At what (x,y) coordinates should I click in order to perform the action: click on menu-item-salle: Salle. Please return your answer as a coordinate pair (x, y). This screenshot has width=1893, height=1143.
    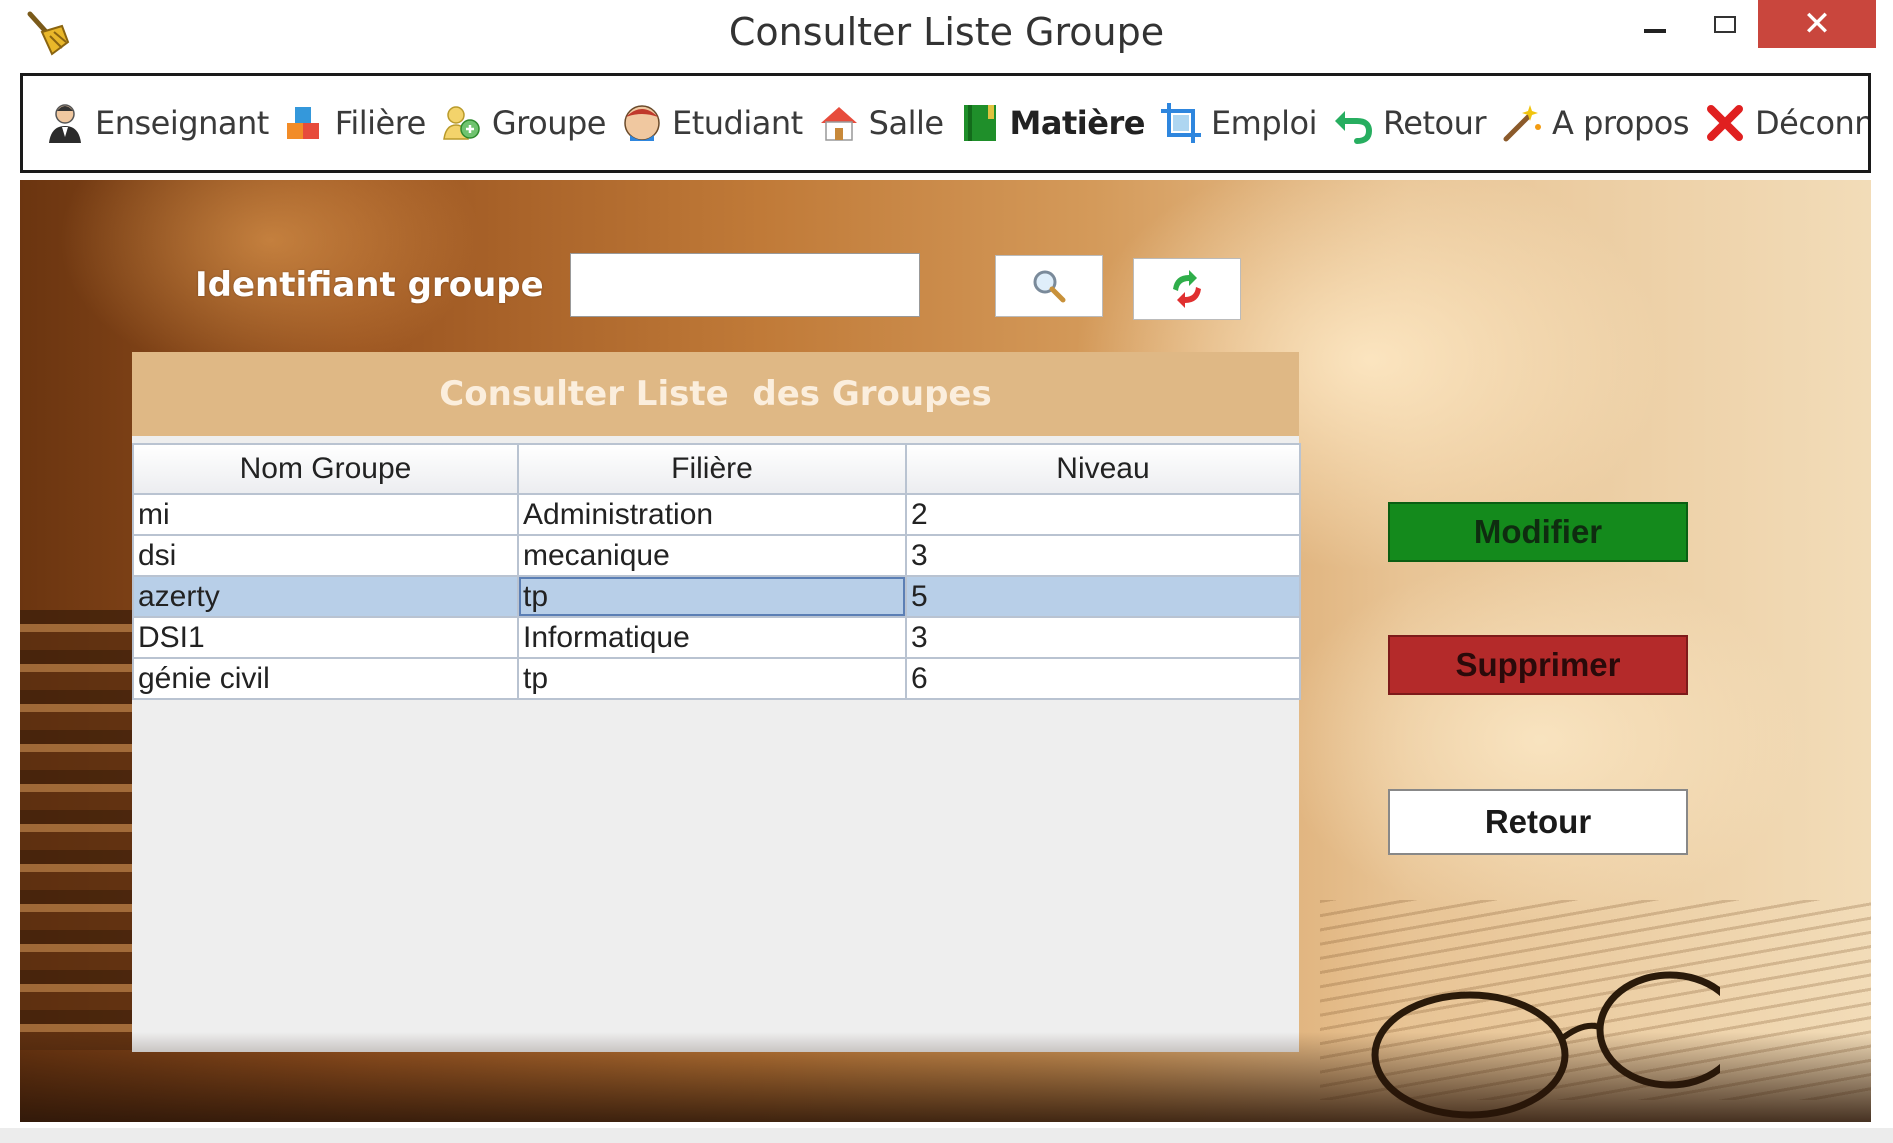
    Looking at the image, I should click on (881, 123).